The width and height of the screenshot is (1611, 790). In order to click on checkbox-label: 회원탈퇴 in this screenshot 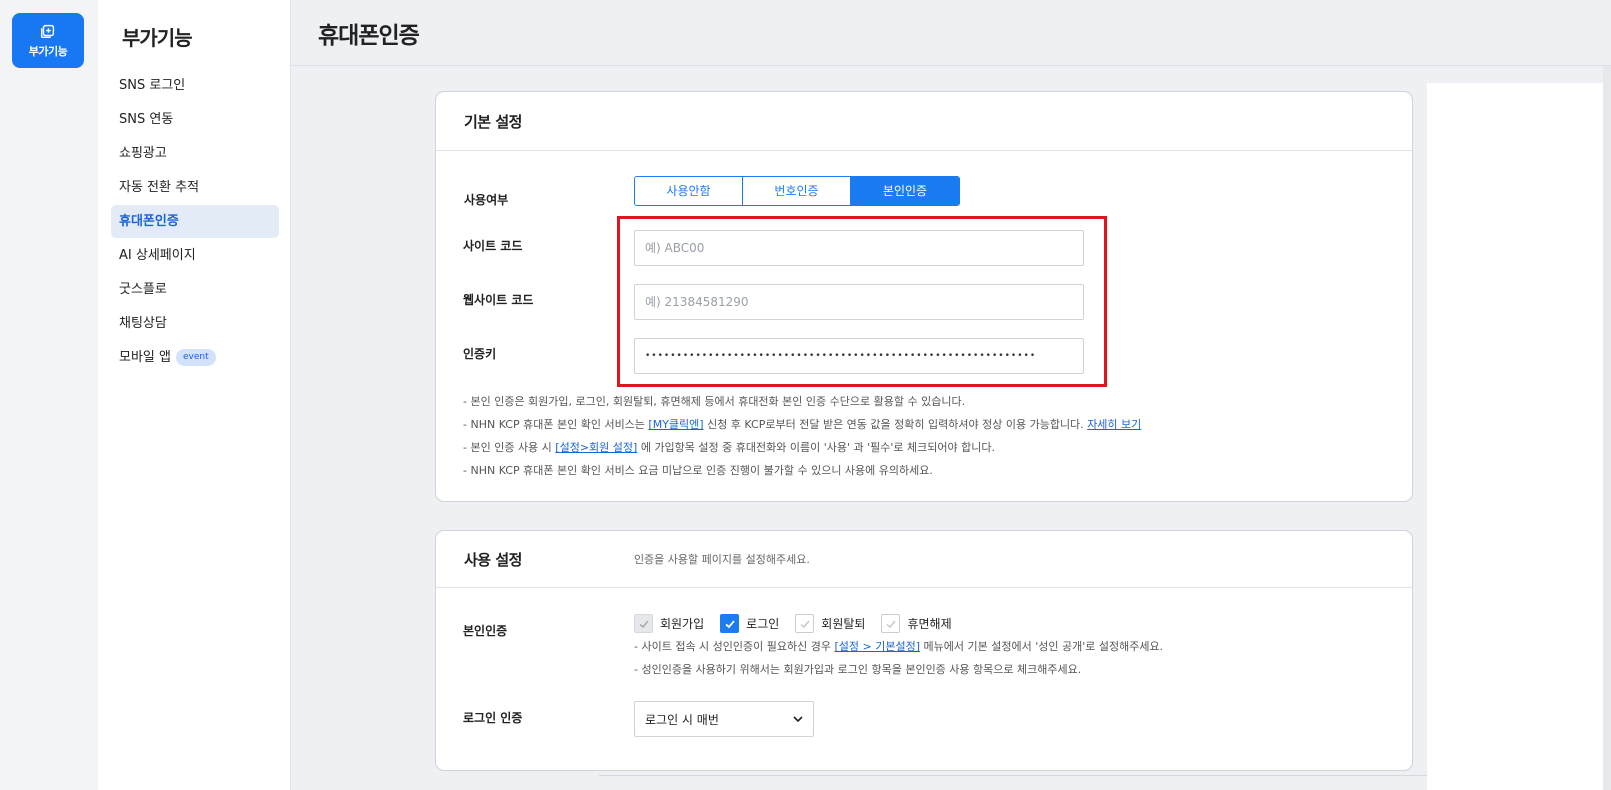, I will do `click(843, 624)`.